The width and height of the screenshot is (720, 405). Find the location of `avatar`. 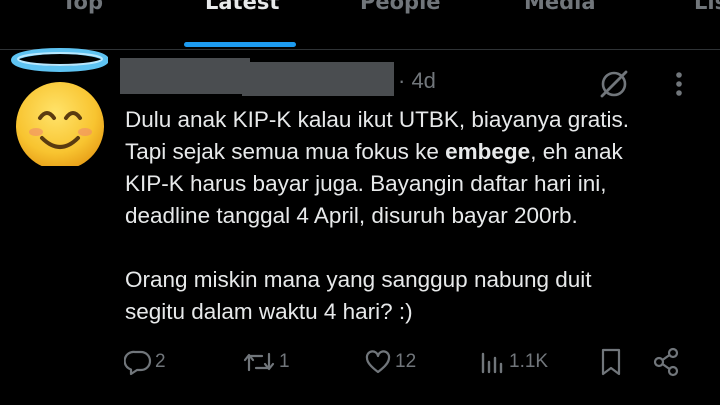

avatar is located at coordinates (58, 108).